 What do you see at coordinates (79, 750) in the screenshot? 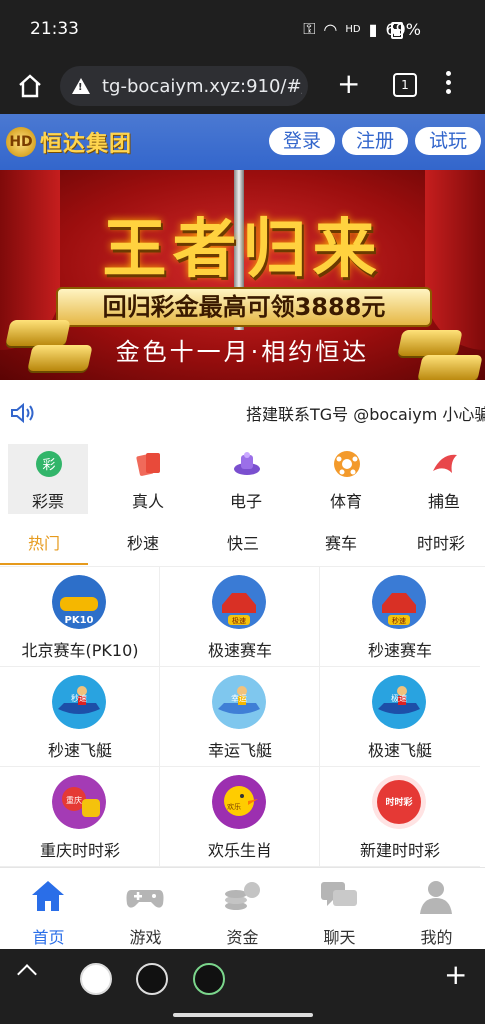
I see `game-name: 秒速飞艇` at bounding box center [79, 750].